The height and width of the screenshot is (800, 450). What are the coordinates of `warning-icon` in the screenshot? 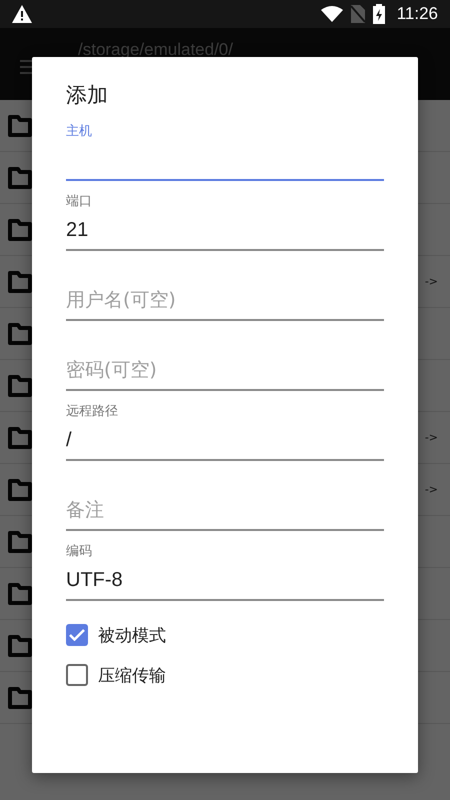 It's located at (22, 14).